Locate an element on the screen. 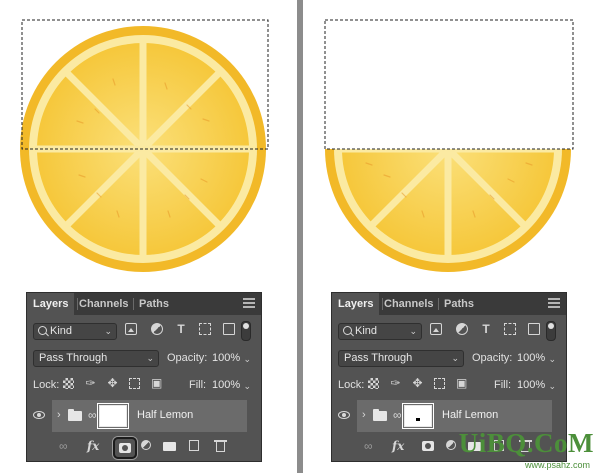 The width and height of the screenshot is (600, 473). eye-icon is located at coordinates (344, 415).